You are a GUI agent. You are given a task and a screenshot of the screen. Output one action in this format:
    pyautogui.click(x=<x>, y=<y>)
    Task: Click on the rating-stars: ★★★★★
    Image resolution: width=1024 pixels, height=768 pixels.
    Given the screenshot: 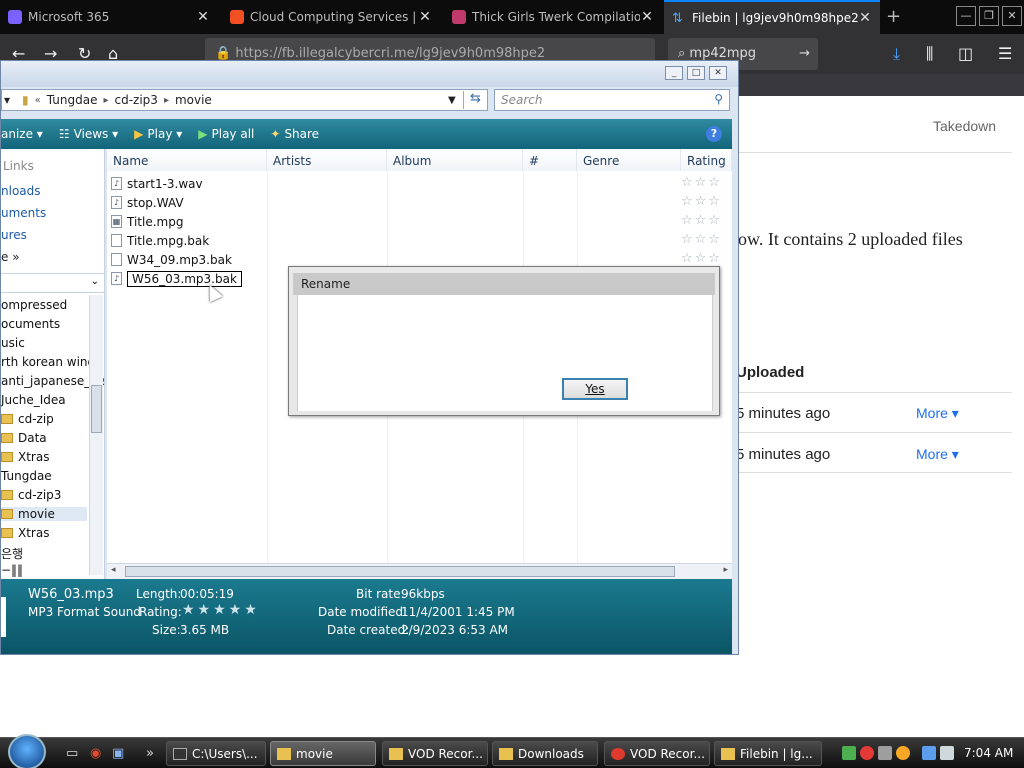 What is the action you would take?
    pyautogui.click(x=221, y=610)
    